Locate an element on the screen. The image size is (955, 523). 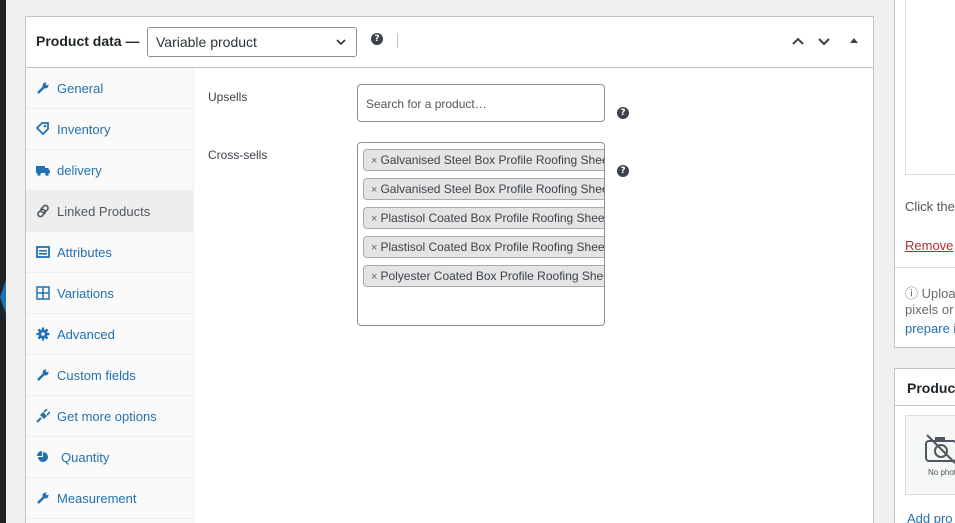
click-hint-text: Click the is located at coordinates (930, 206).